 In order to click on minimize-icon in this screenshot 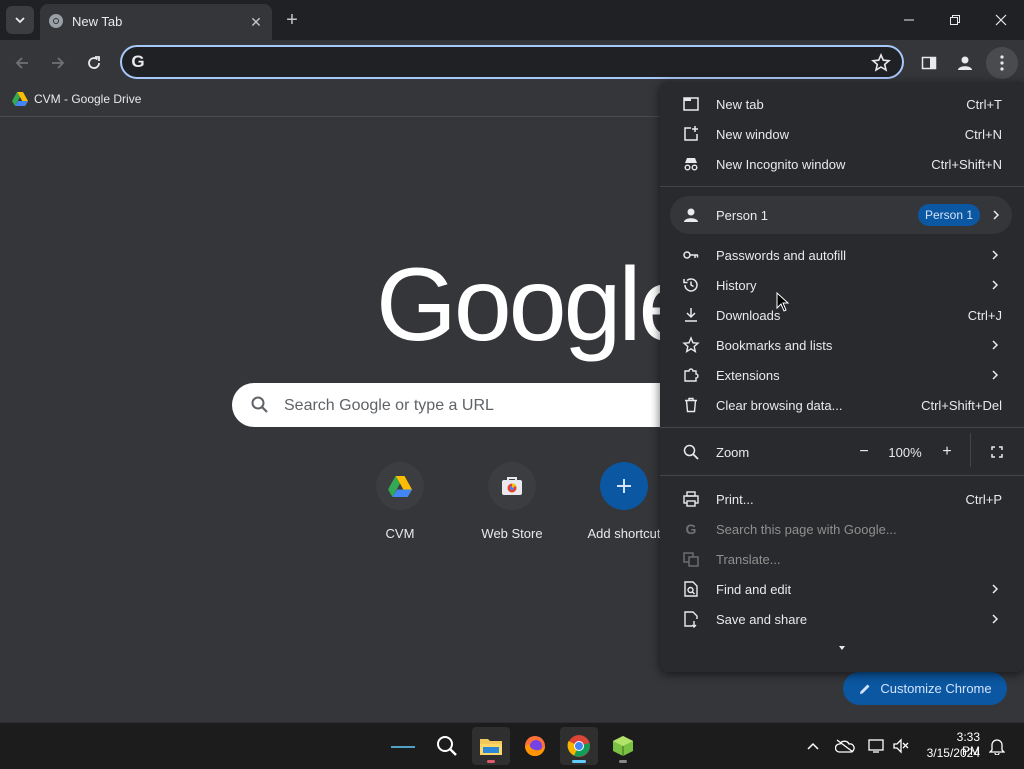, I will do `click(909, 20)`.